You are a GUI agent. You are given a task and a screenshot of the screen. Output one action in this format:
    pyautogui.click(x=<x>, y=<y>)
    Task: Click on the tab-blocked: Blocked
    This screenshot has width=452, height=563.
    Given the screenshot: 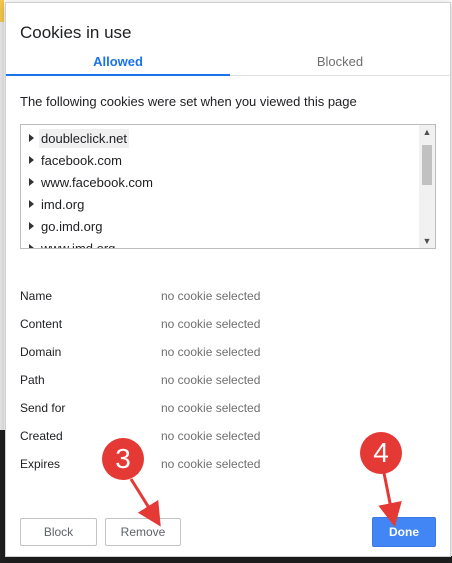 What is the action you would take?
    pyautogui.click(x=340, y=61)
    